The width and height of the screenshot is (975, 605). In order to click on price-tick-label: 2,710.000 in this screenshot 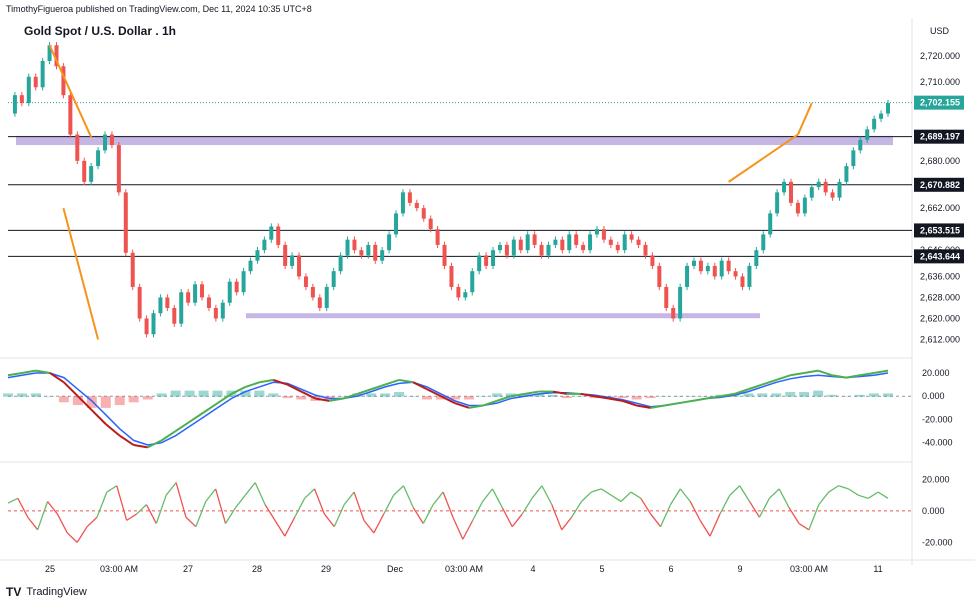, I will do `click(940, 82)`.